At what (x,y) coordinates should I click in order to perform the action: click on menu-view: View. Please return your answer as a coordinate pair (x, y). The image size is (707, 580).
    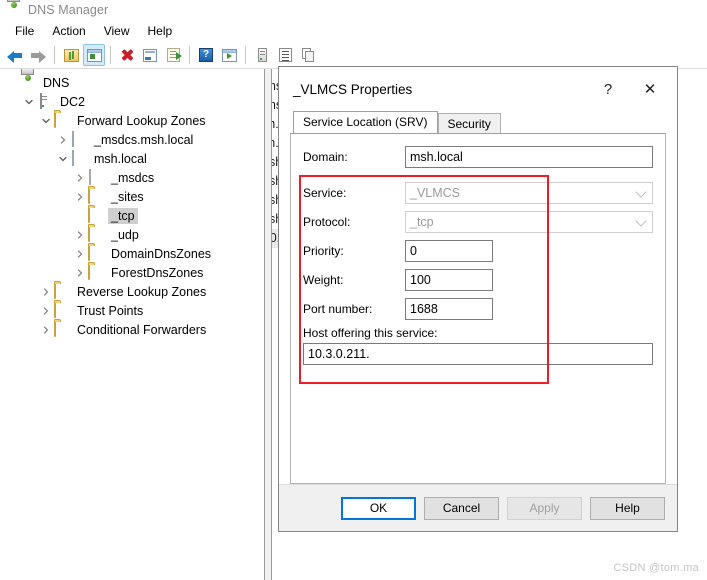
    Looking at the image, I should click on (117, 31).